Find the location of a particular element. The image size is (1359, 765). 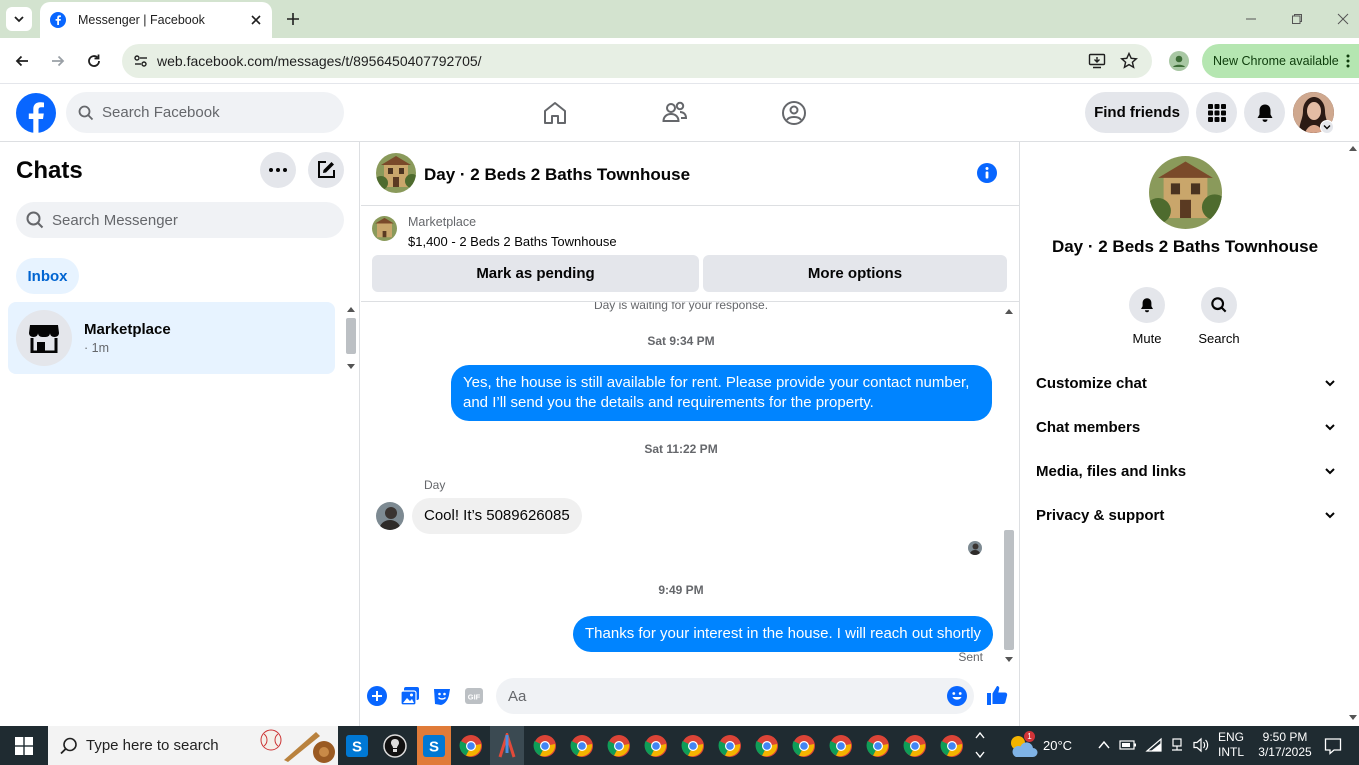

section-chat-members: Chat members is located at coordinates (1186, 427).